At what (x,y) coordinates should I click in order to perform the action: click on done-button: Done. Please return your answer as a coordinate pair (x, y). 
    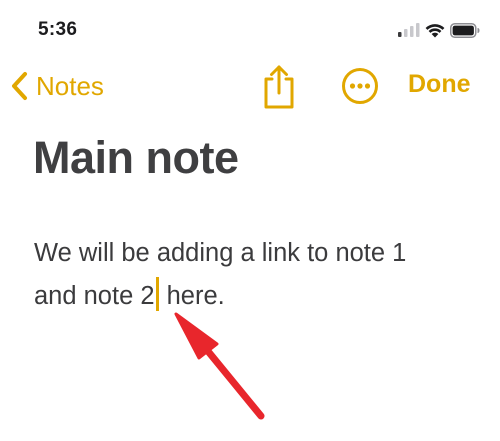
    Looking at the image, I should click on (439, 84).